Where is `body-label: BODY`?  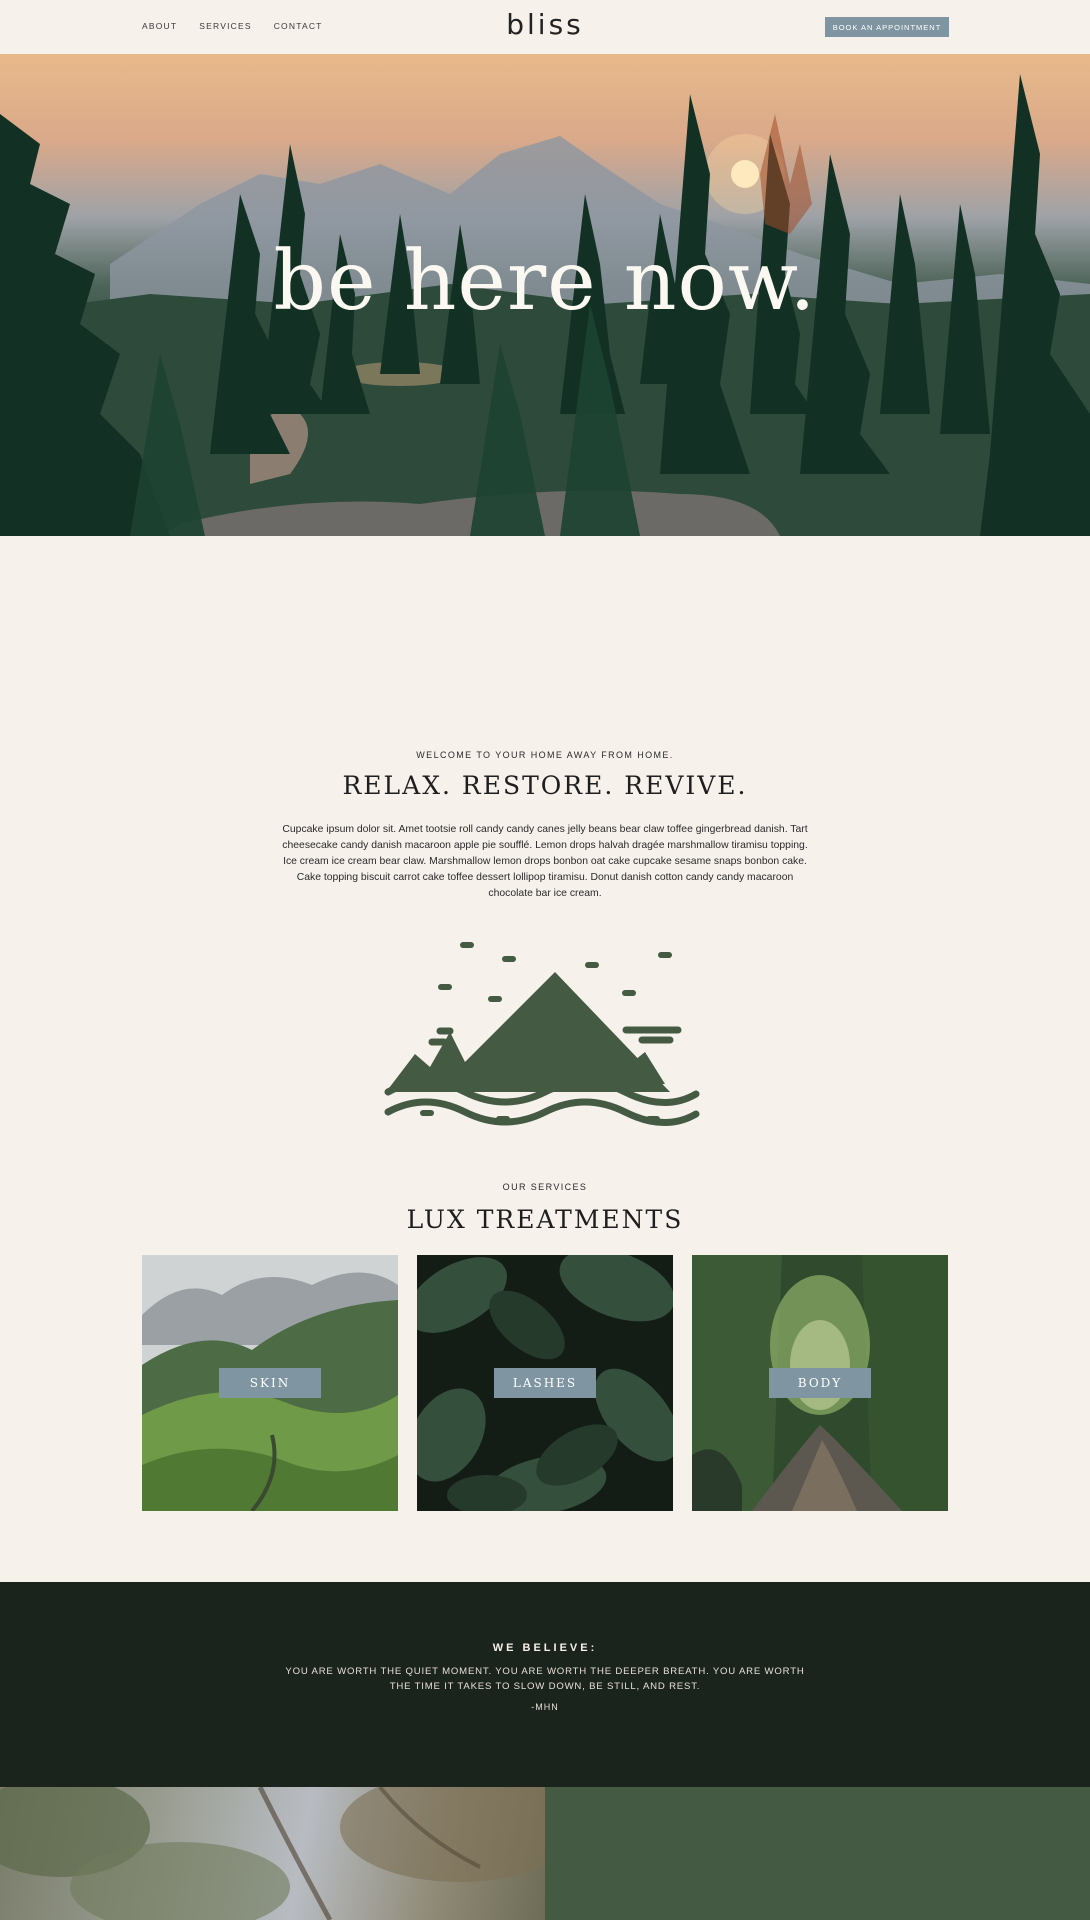 body-label: BODY is located at coordinates (820, 1383).